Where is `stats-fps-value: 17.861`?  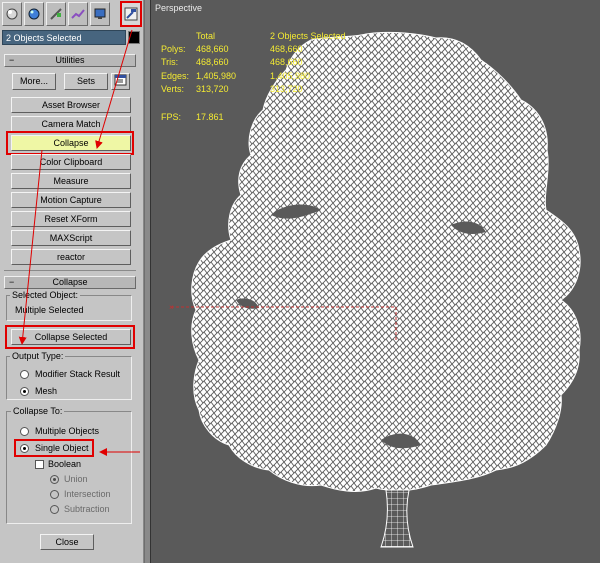
stats-fps-value: 17.861 is located at coordinates (210, 117).